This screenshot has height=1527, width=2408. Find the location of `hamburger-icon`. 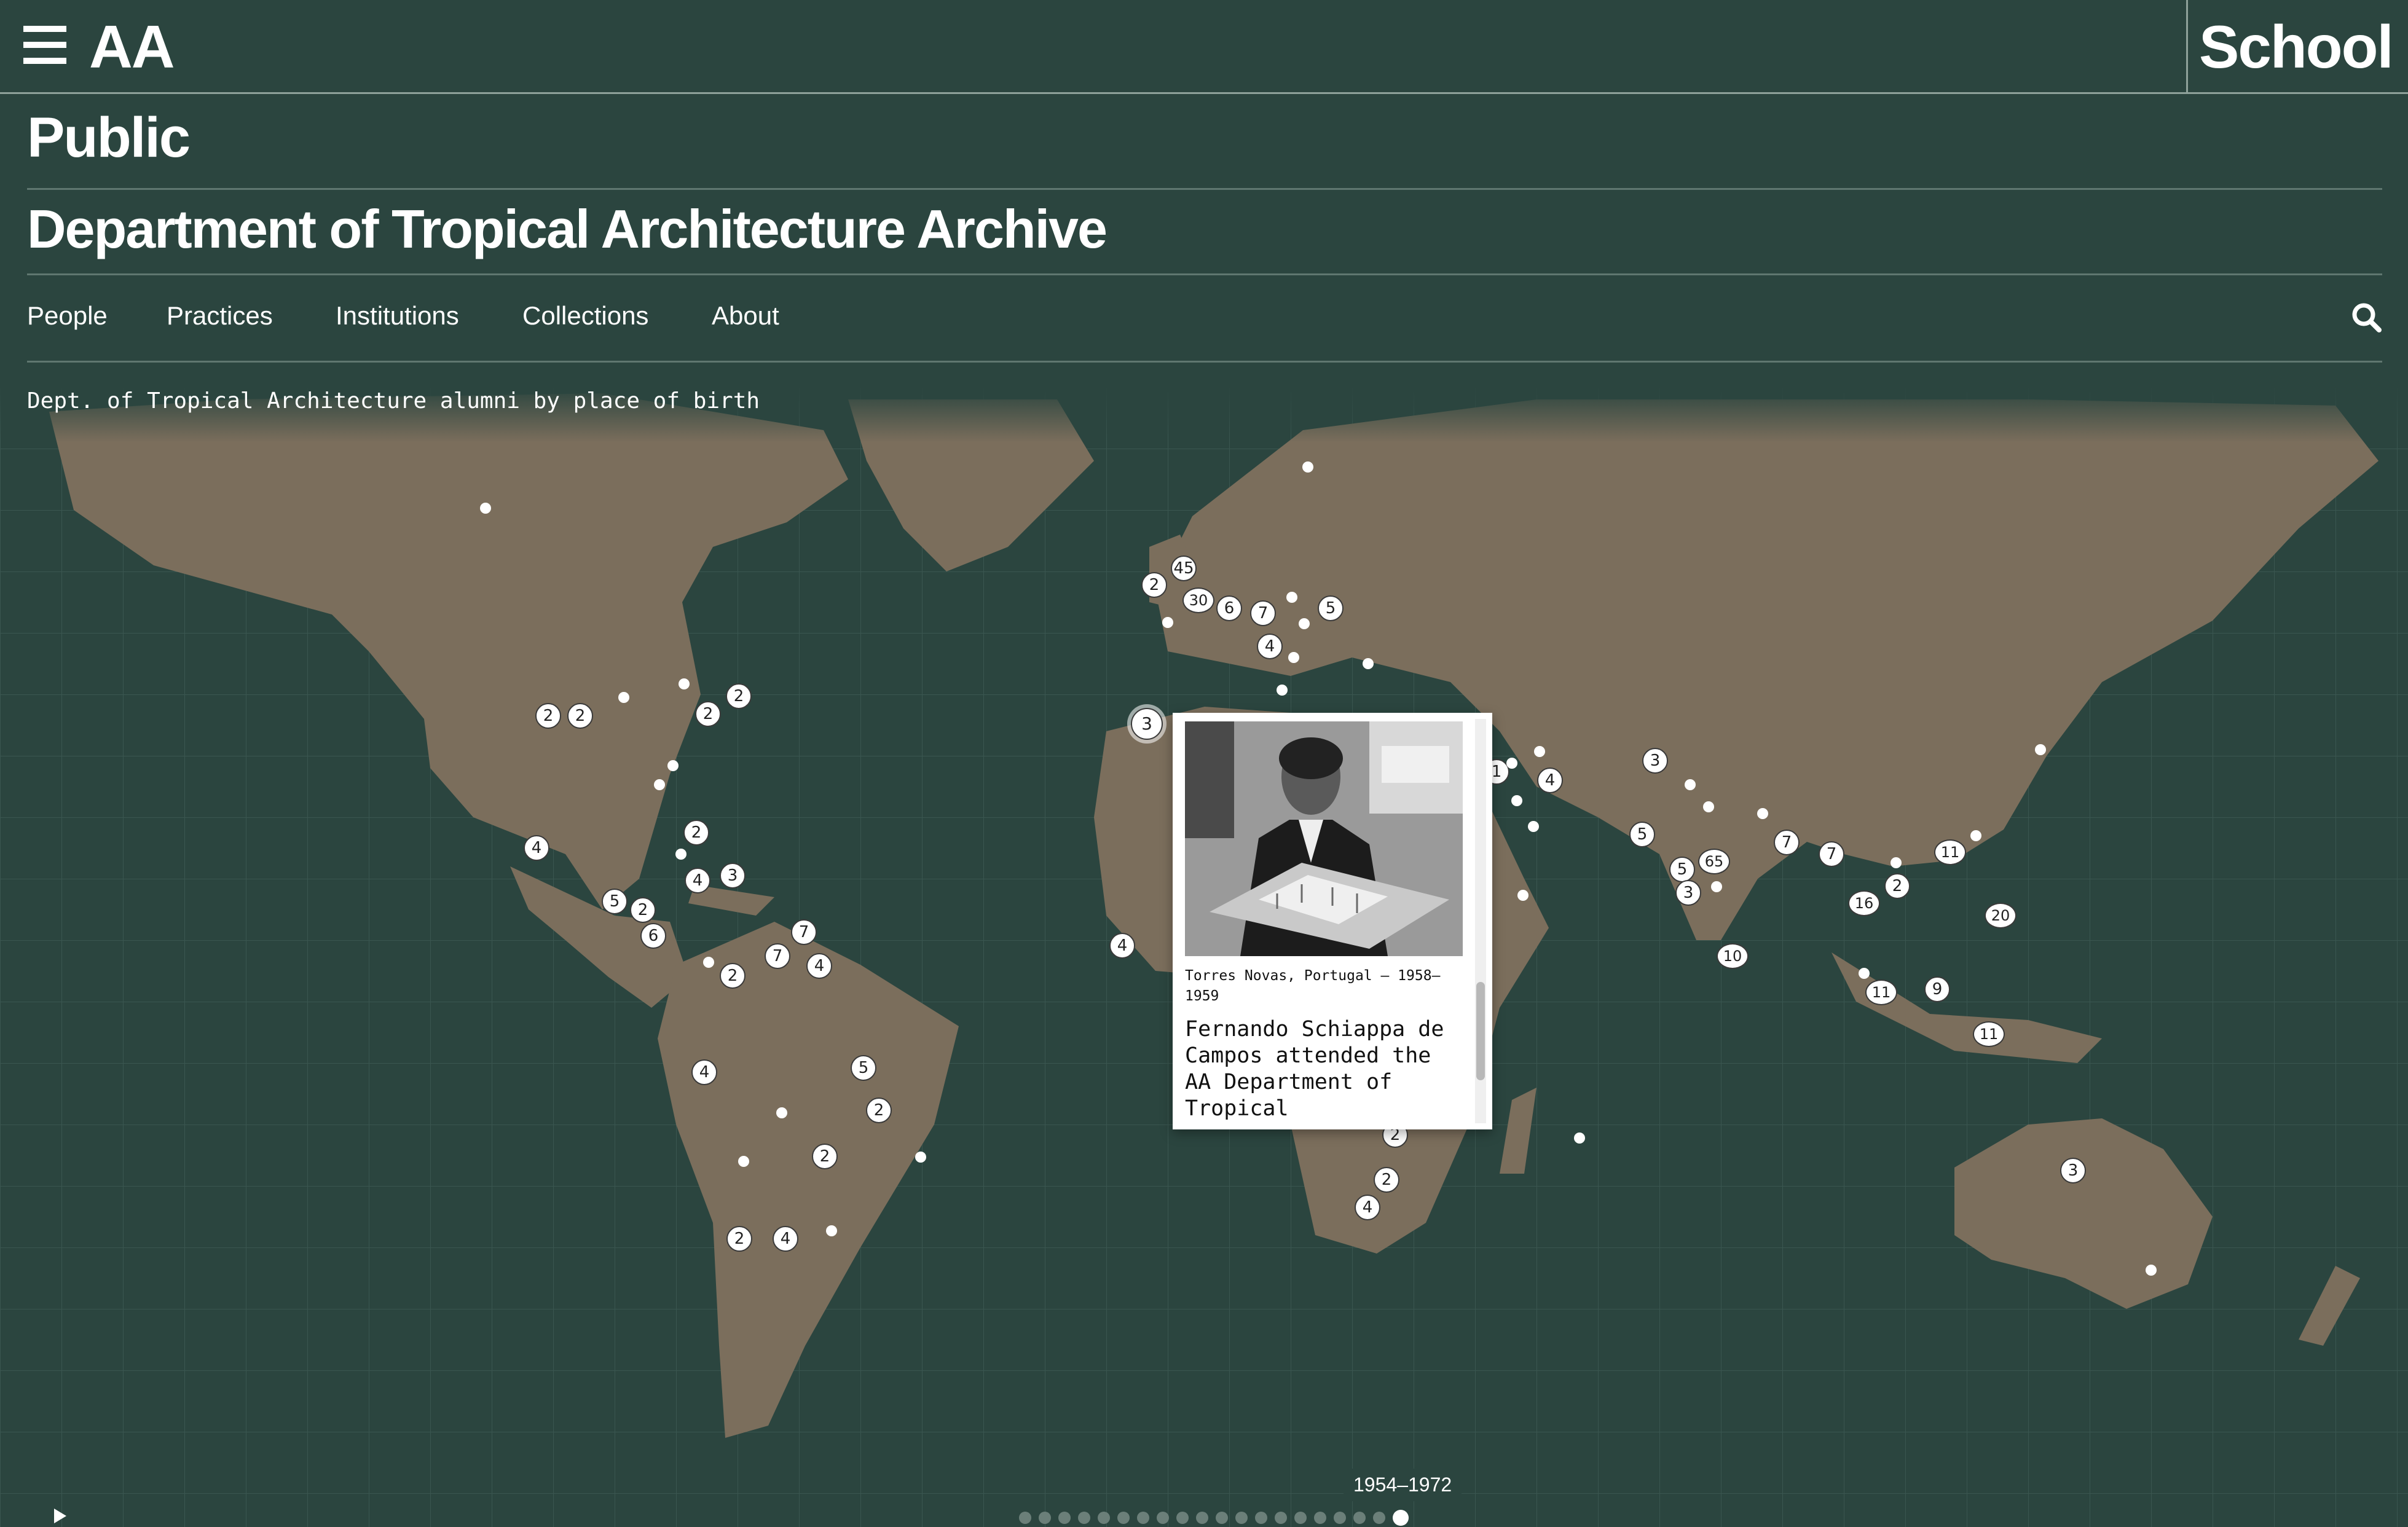

hamburger-icon is located at coordinates (44, 44).